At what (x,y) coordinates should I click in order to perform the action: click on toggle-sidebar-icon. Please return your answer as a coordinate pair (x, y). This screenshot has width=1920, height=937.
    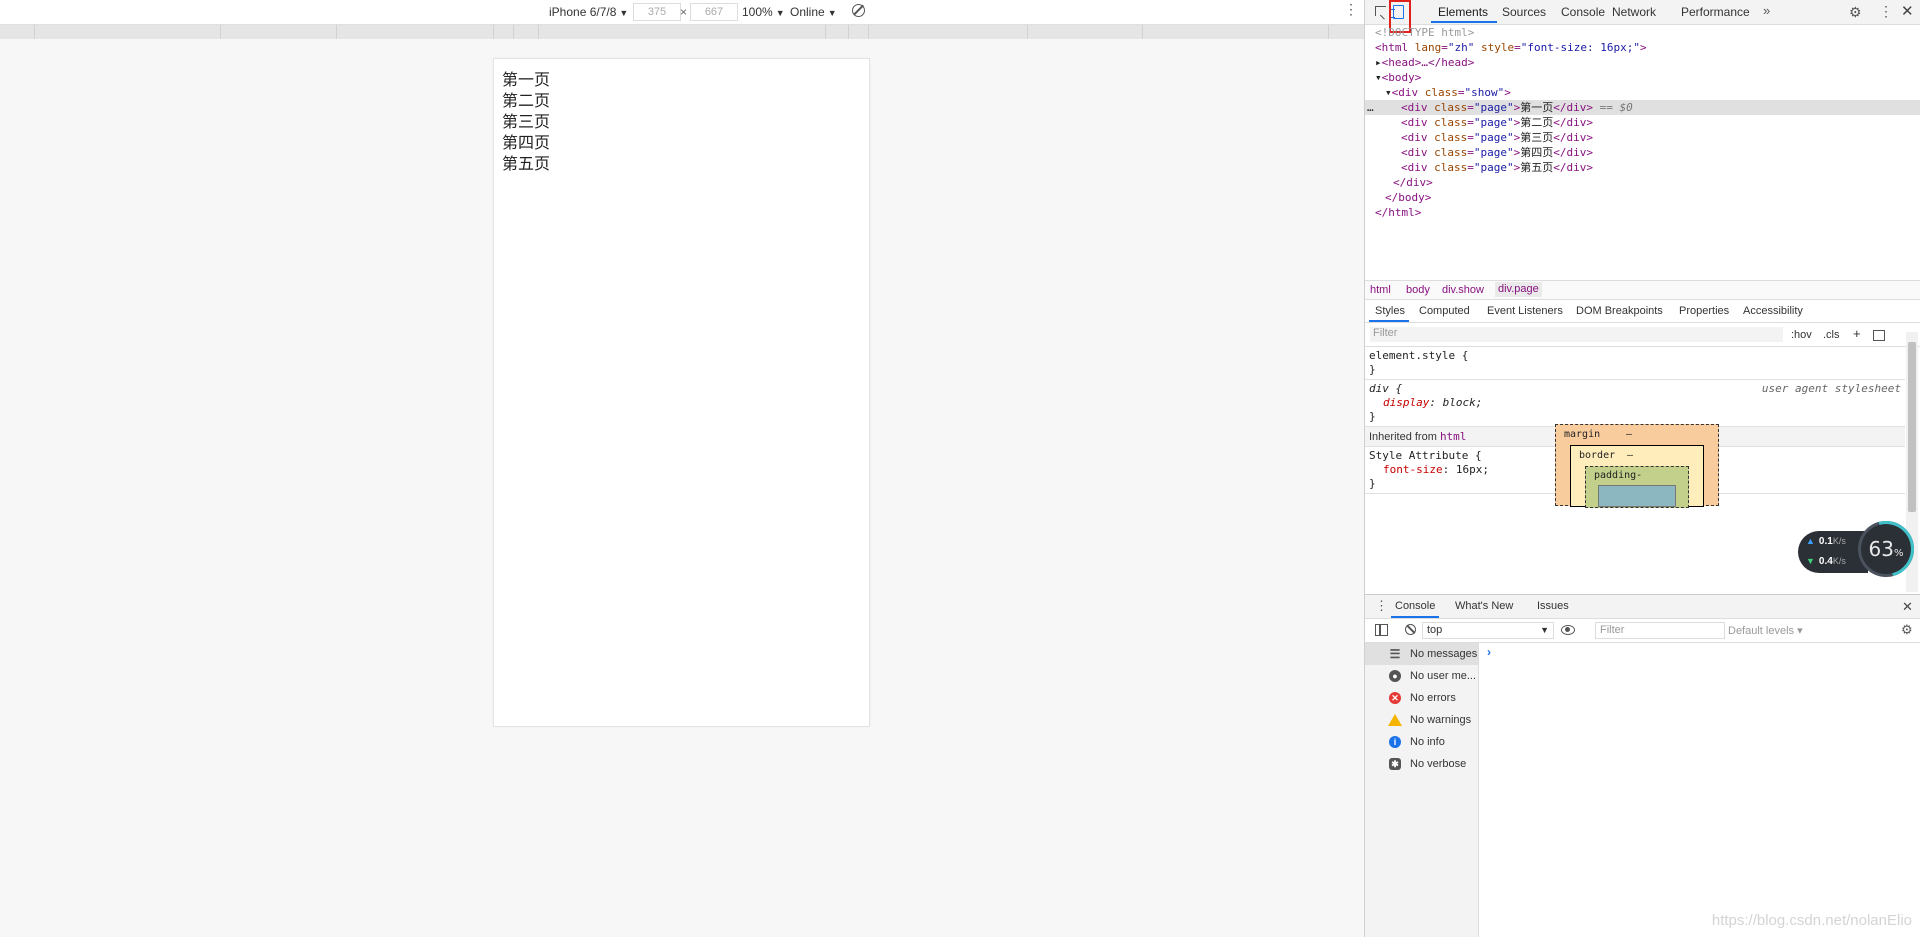
    Looking at the image, I should click on (1879, 335).